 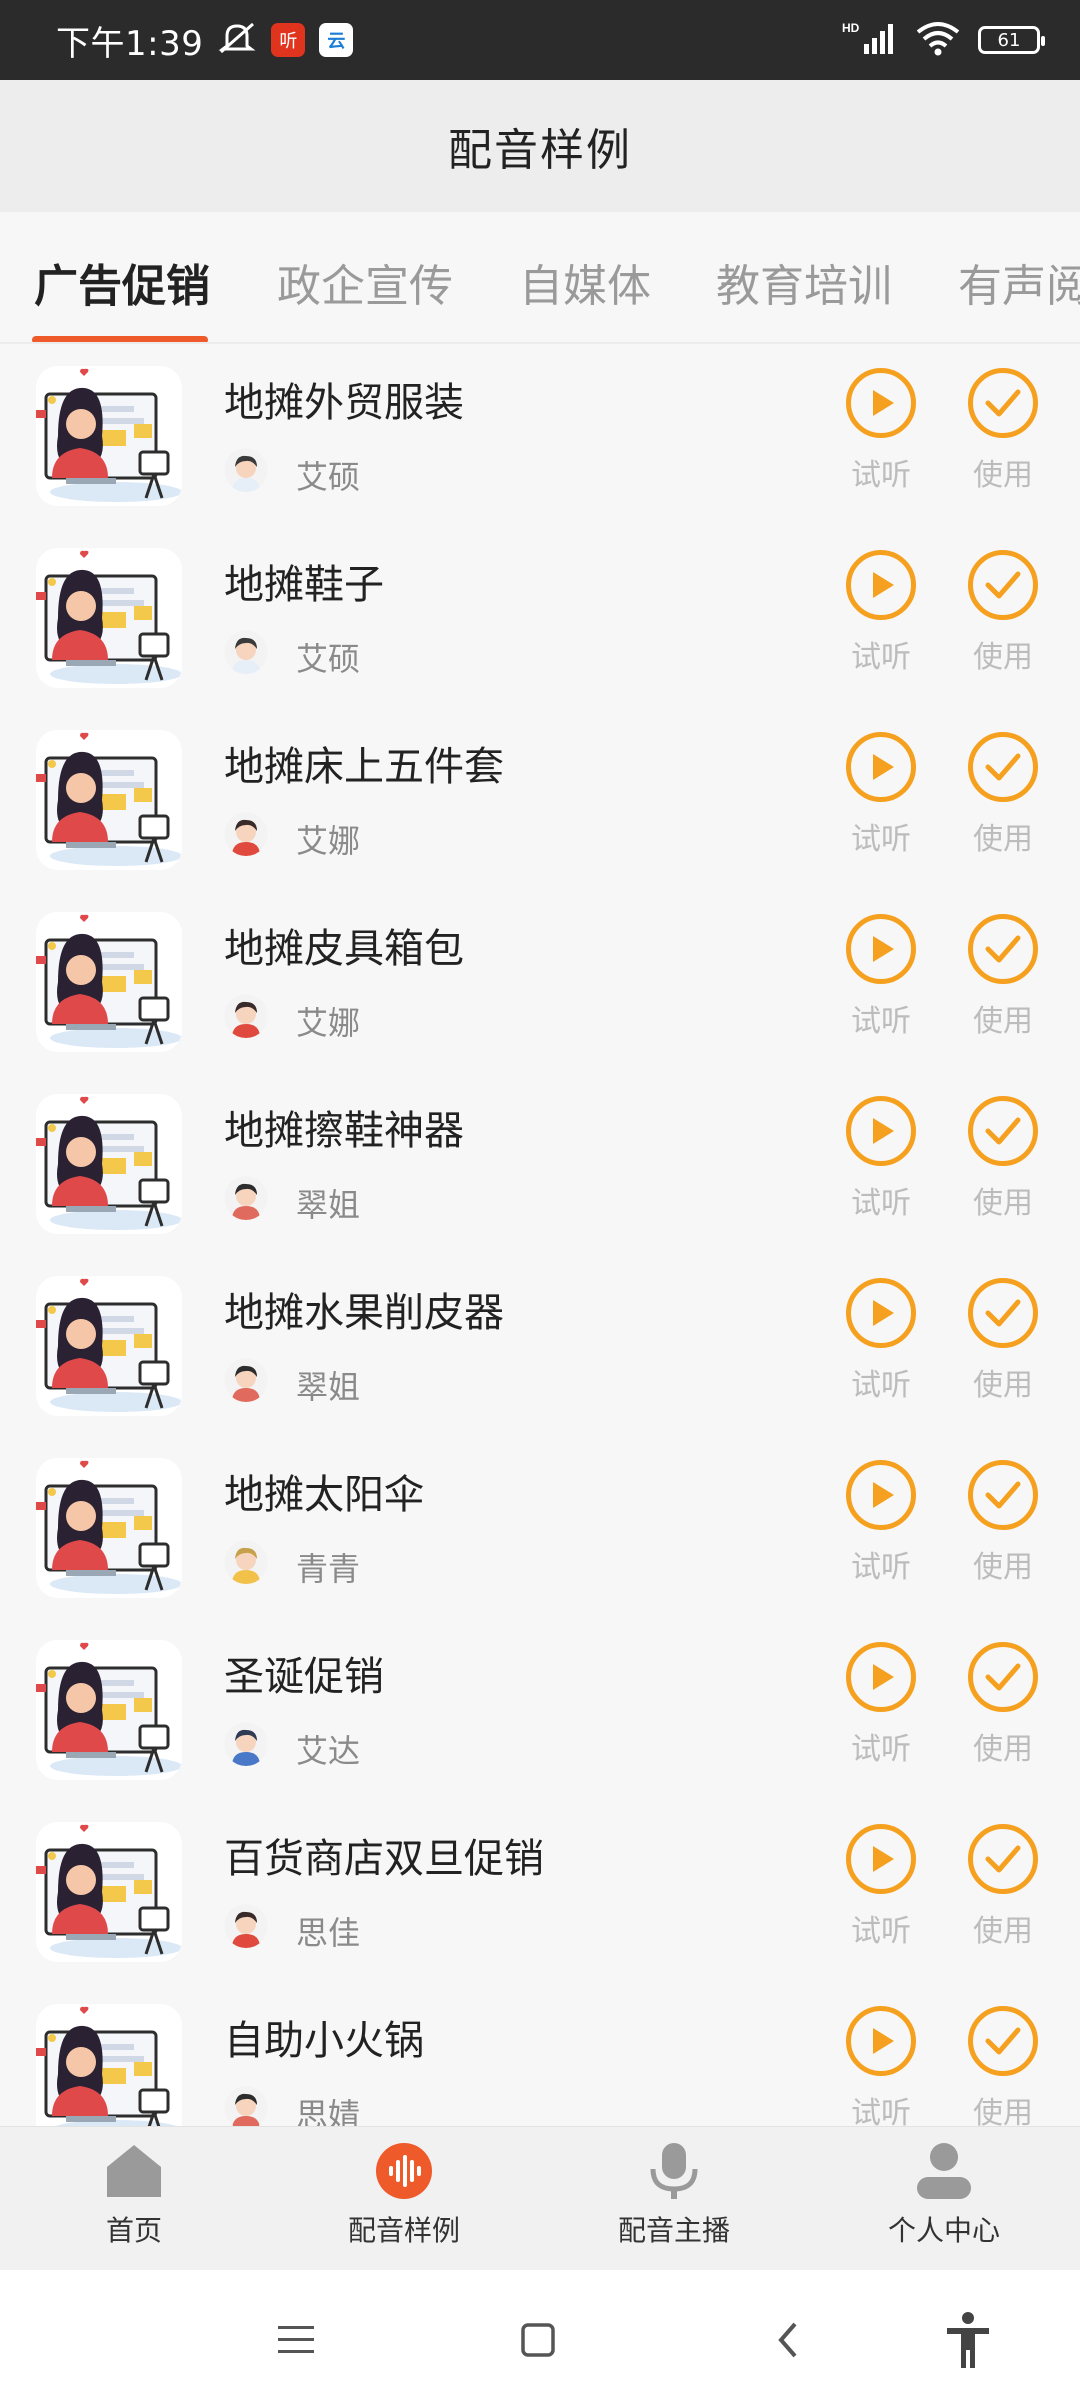 I want to click on list-item: 地摊太阳伞 青青 试听 使用, so click(x=540, y=1527).